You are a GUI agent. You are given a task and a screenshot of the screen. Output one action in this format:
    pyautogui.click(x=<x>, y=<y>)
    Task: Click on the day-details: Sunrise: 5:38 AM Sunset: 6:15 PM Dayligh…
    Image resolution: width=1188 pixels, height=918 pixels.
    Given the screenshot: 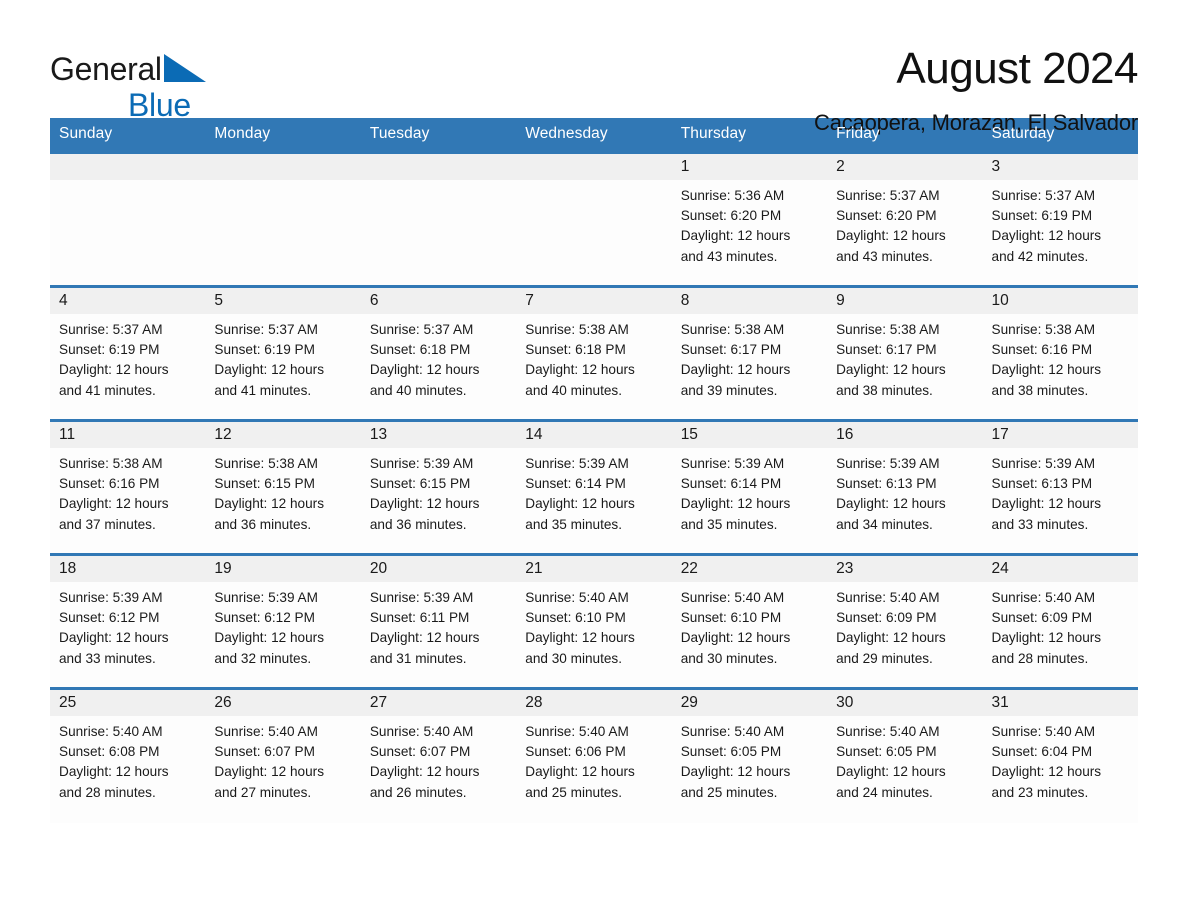 What is the action you would take?
    pyautogui.click(x=282, y=491)
    